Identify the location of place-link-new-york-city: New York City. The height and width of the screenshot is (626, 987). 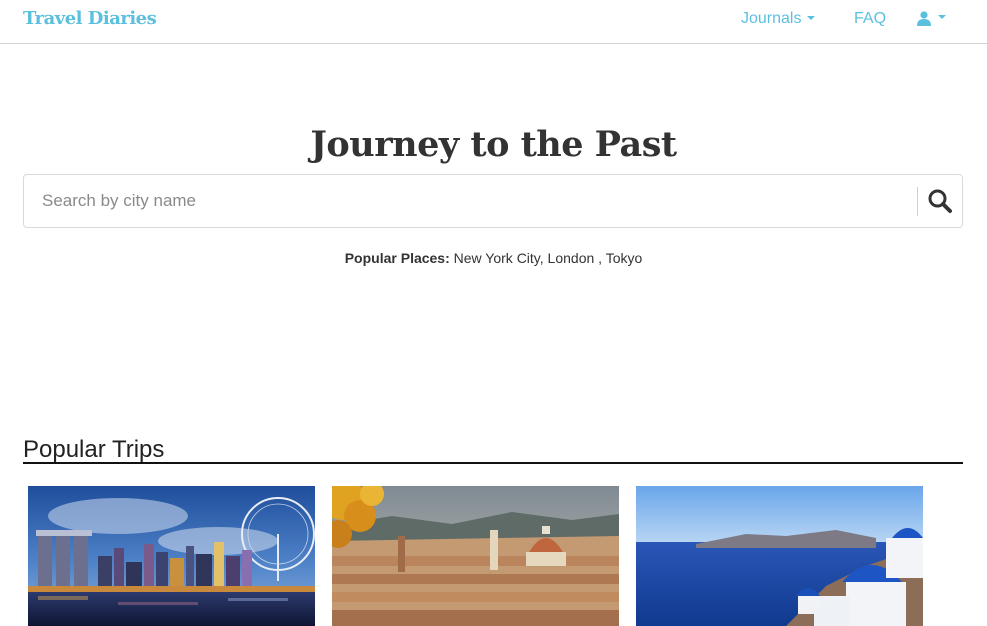
(497, 258).